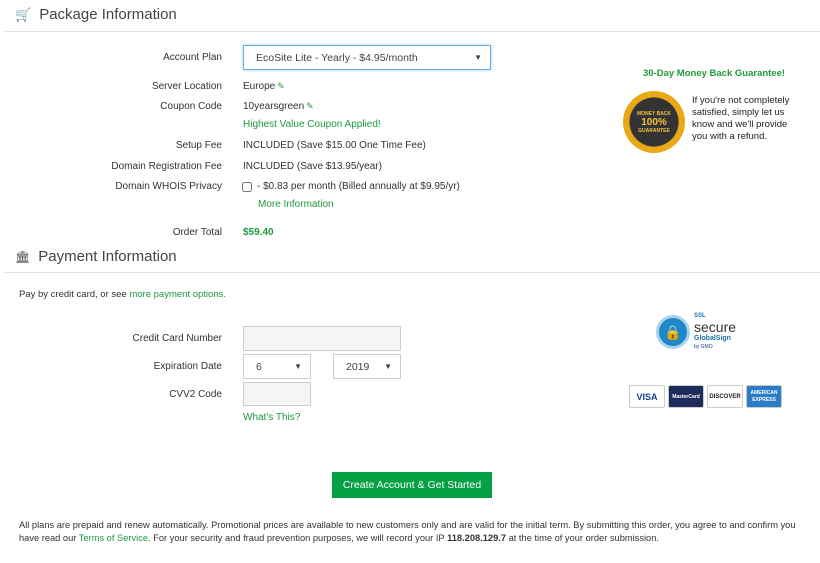 The height and width of the screenshot is (563, 820). What do you see at coordinates (337, 57) in the screenshot?
I see `account-plan-value: EcoSite Lite - Yearly - $4.95/month` at bounding box center [337, 57].